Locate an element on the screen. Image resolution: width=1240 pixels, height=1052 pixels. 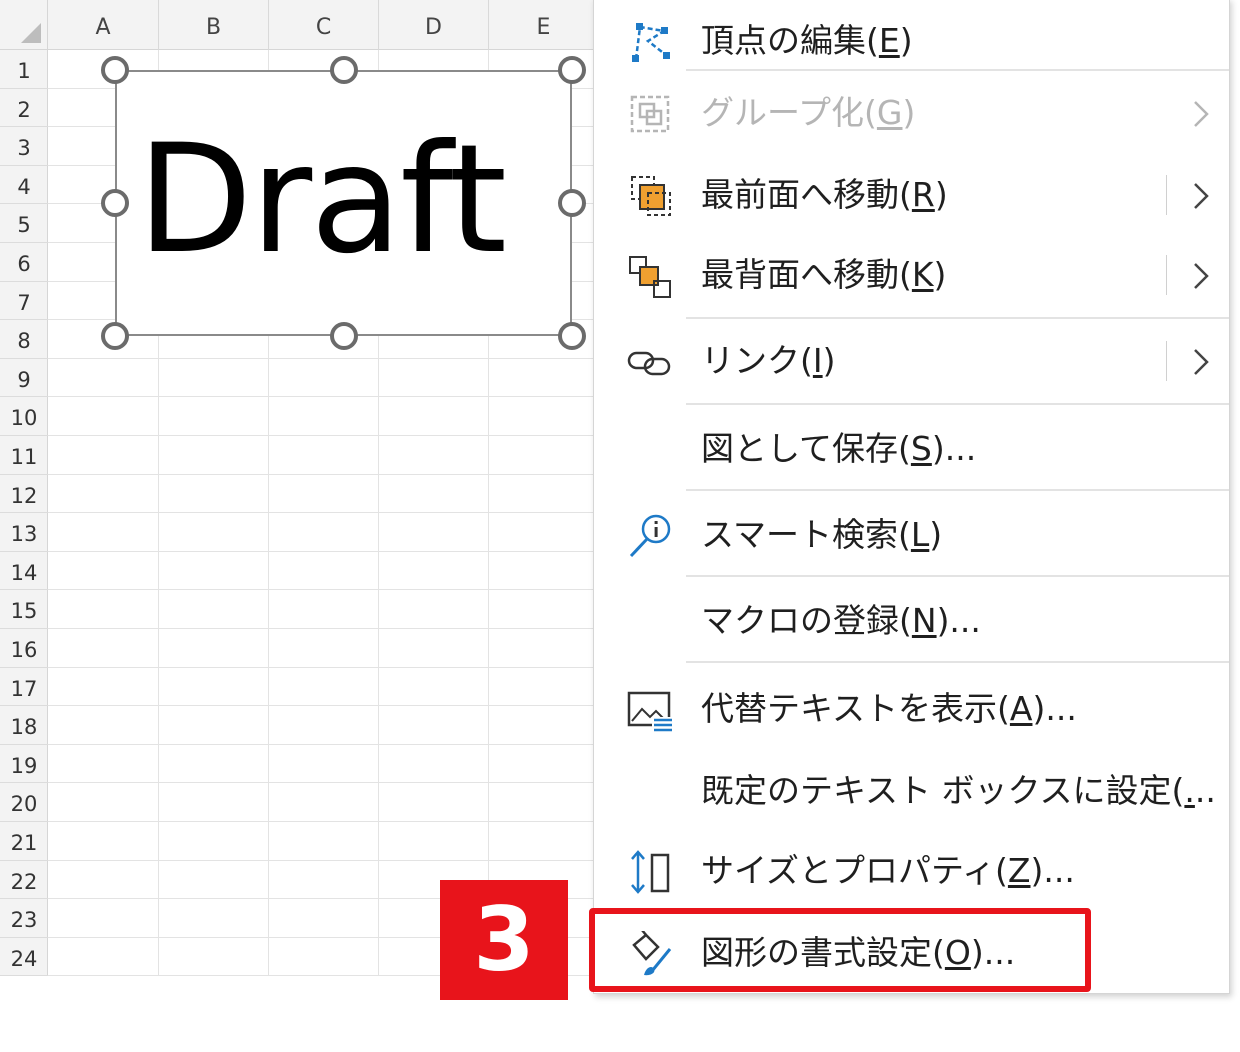
row-header-2: 2 is located at coordinates (24, 108).